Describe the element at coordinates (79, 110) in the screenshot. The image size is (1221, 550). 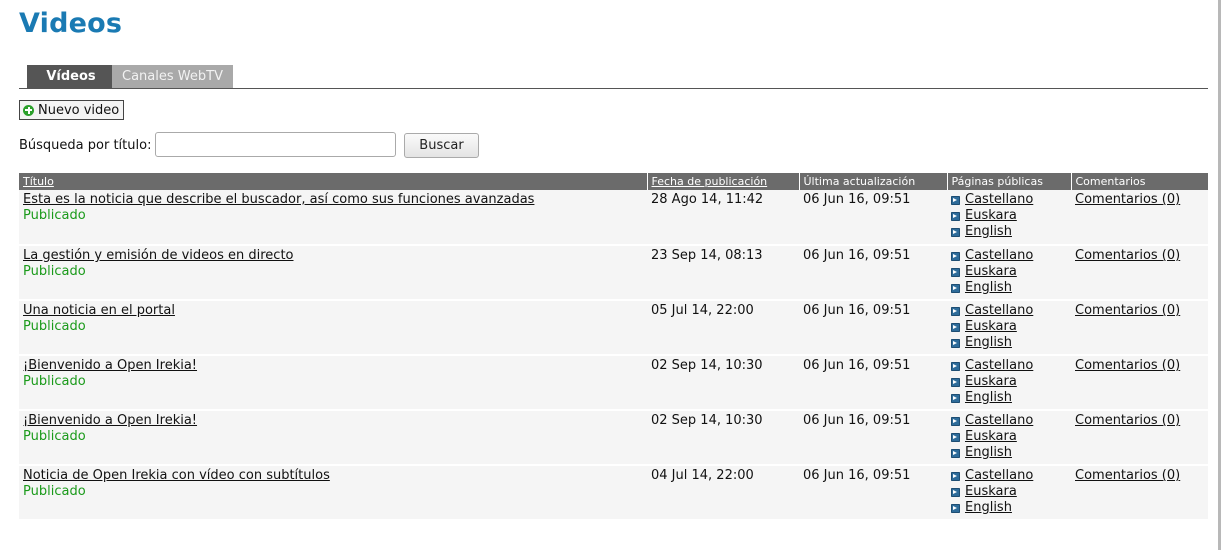
I see `new-video-label: Nuevo video` at that location.